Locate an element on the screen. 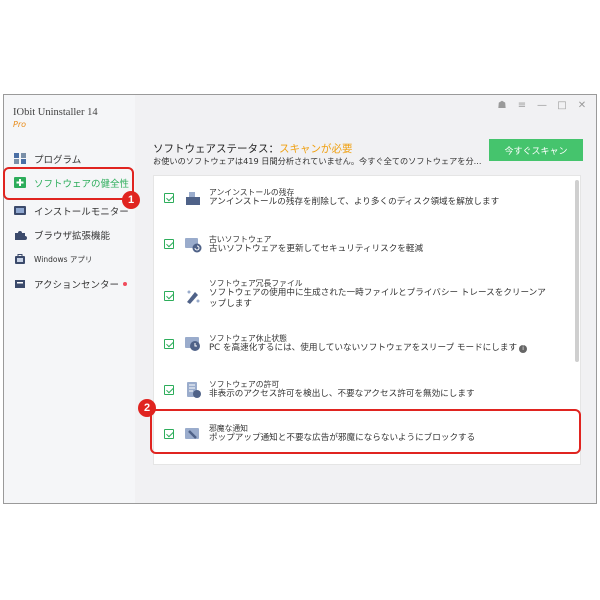 Image resolution: width=600 pixels, height=600 pixels. sidebar-item-action-center: アクションセンター is located at coordinates (69, 284).